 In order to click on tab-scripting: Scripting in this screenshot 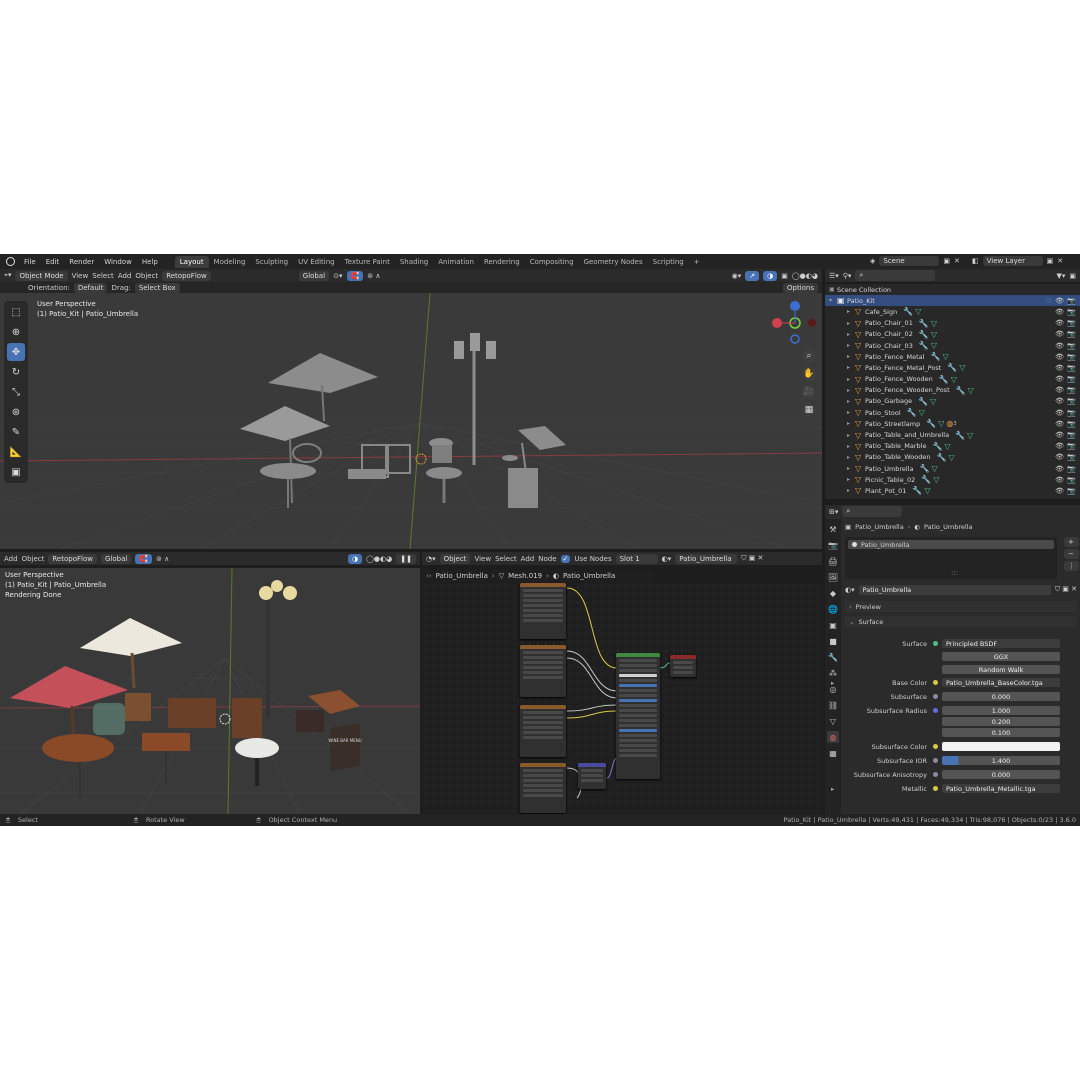, I will do `click(668, 262)`.